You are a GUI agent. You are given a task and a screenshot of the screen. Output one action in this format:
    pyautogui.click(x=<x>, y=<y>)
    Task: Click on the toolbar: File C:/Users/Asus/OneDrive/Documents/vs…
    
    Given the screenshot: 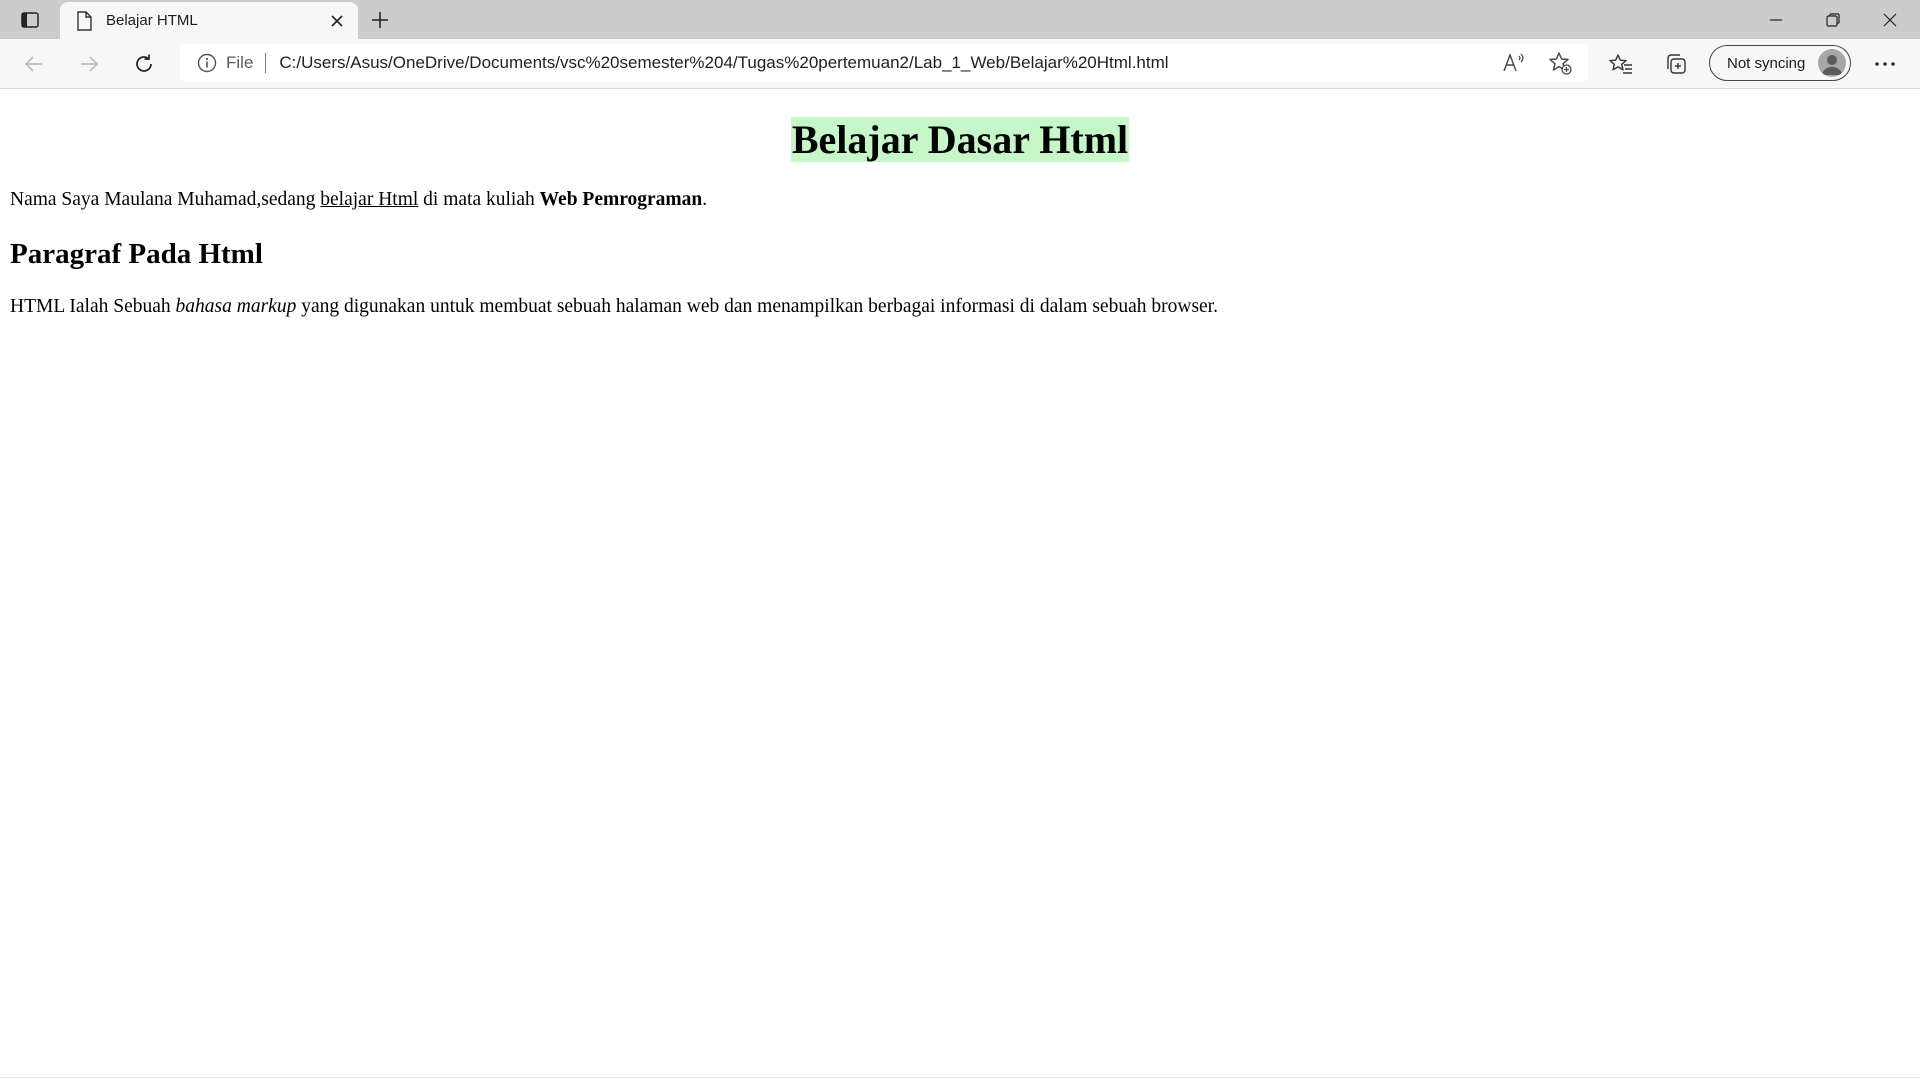 What is the action you would take?
    pyautogui.click(x=960, y=64)
    